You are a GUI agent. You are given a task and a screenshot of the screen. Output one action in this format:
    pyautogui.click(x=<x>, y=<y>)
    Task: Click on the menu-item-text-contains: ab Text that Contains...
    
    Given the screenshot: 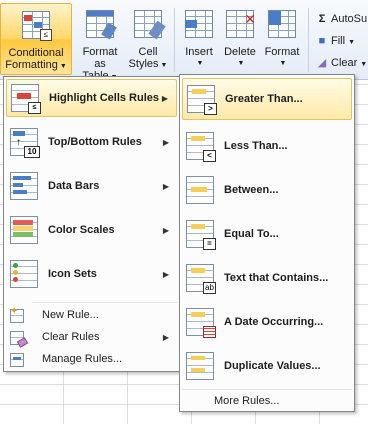 What is the action you would take?
    pyautogui.click(x=267, y=278)
    